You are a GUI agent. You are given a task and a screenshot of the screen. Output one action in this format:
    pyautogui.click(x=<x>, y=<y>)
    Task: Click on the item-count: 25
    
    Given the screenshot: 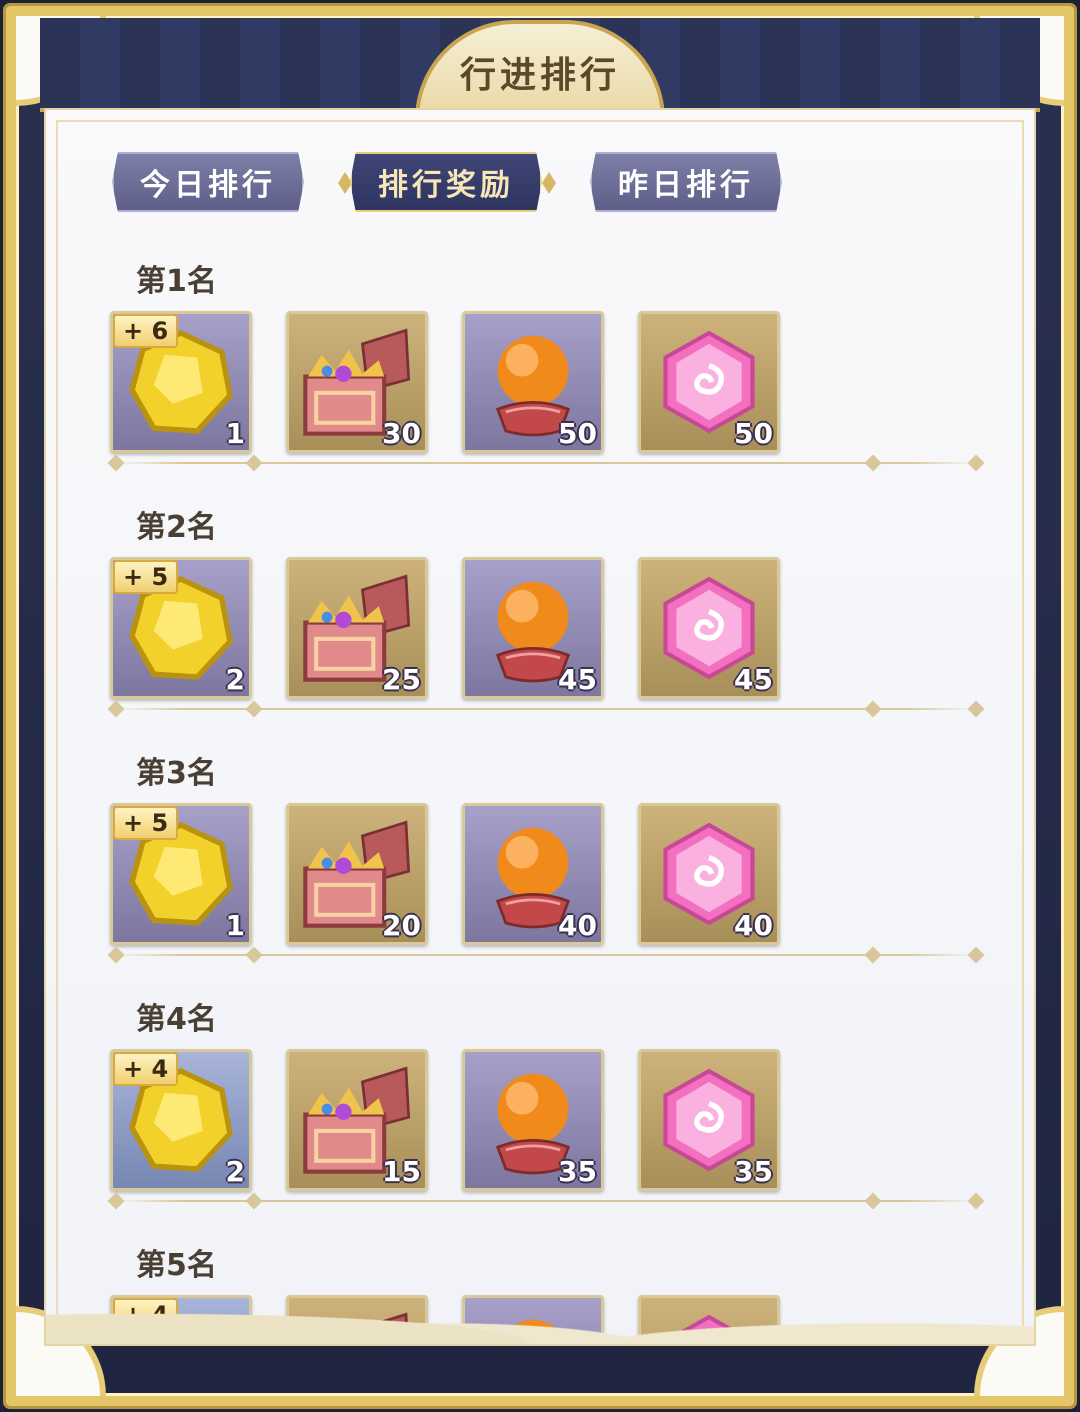 What is the action you would take?
    pyautogui.click(x=401, y=679)
    